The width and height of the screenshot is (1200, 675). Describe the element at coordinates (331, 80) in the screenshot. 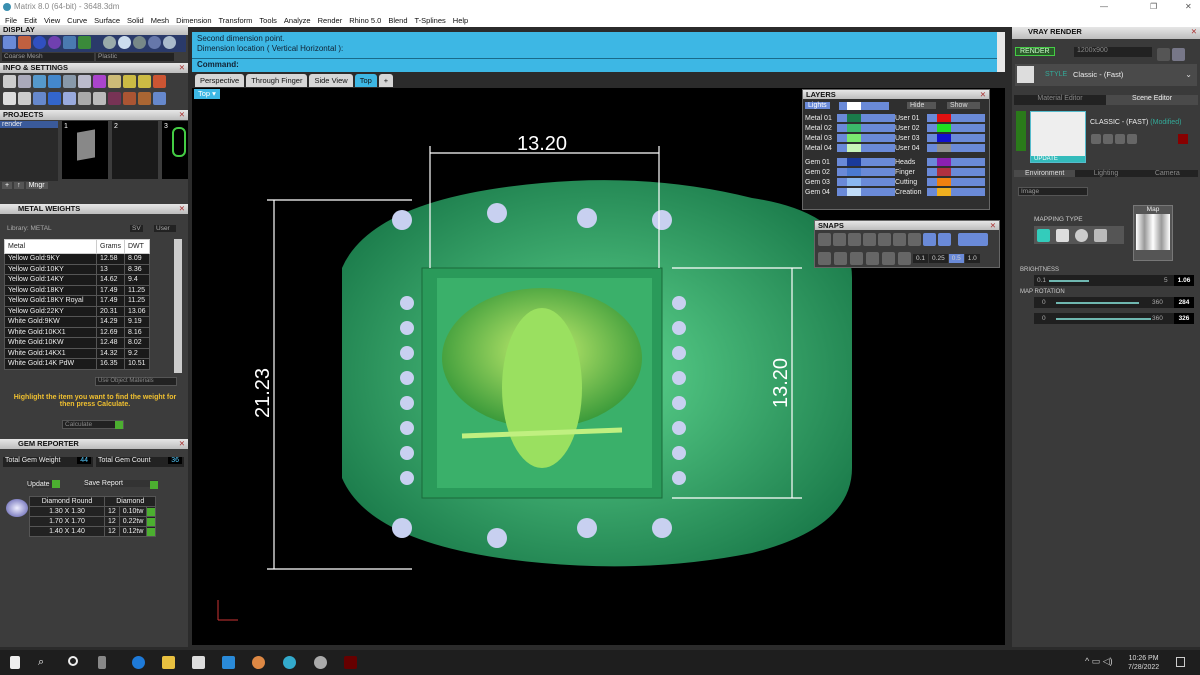

I see `tab-side-view: Side View` at that location.